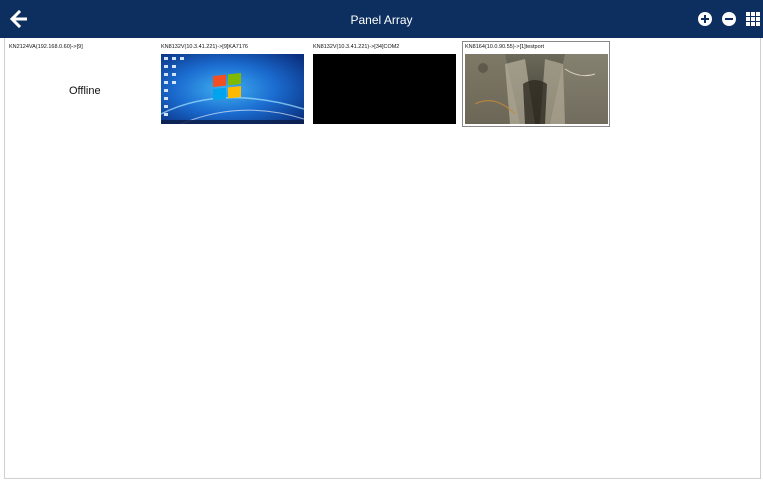 This screenshot has height=480, width=763. What do you see at coordinates (19, 19) in the screenshot?
I see `arrow-left-icon` at bounding box center [19, 19].